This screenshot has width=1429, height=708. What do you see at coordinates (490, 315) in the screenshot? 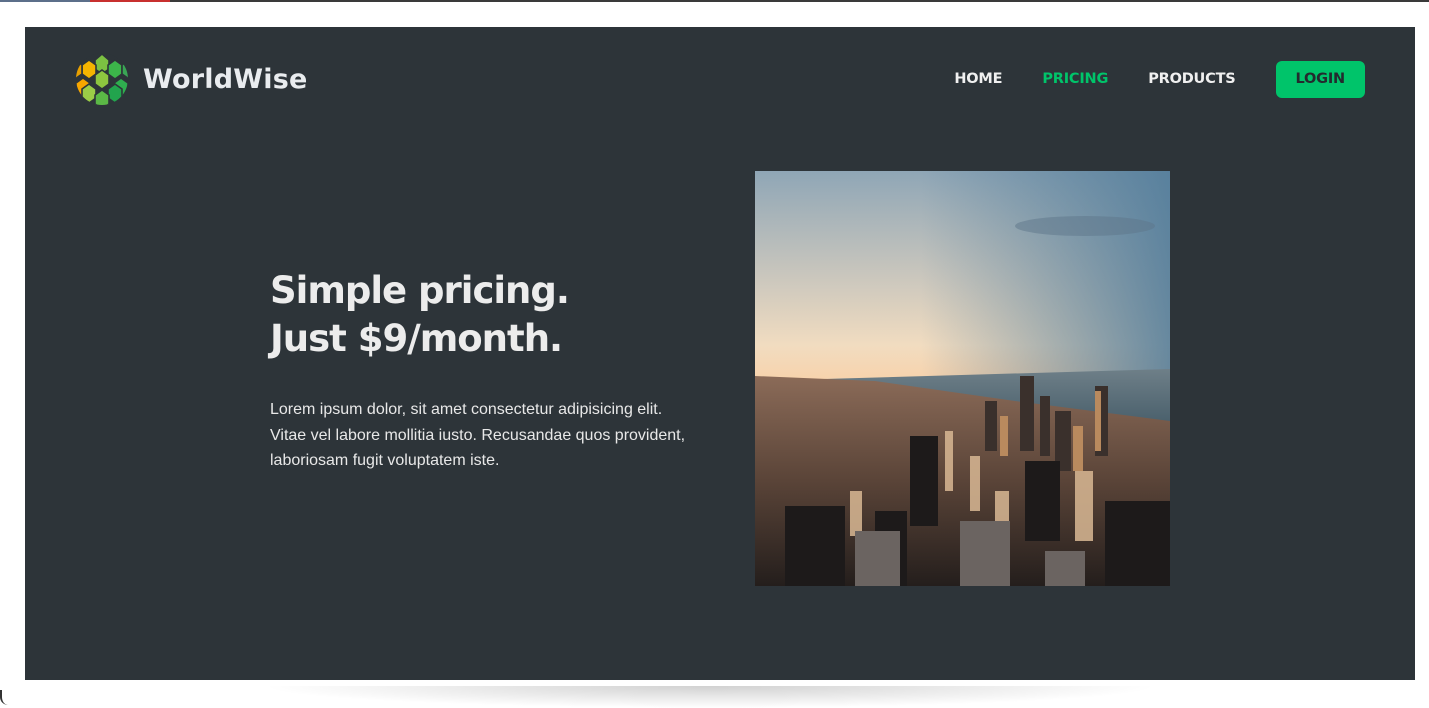
I see `page-title: Simple pricing. Just $9/month.` at bounding box center [490, 315].